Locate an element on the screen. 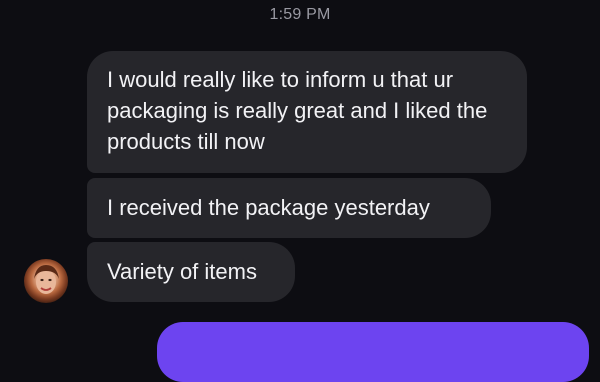  incoming-message-bubble: I received the package yesterday is located at coordinates (289, 208).